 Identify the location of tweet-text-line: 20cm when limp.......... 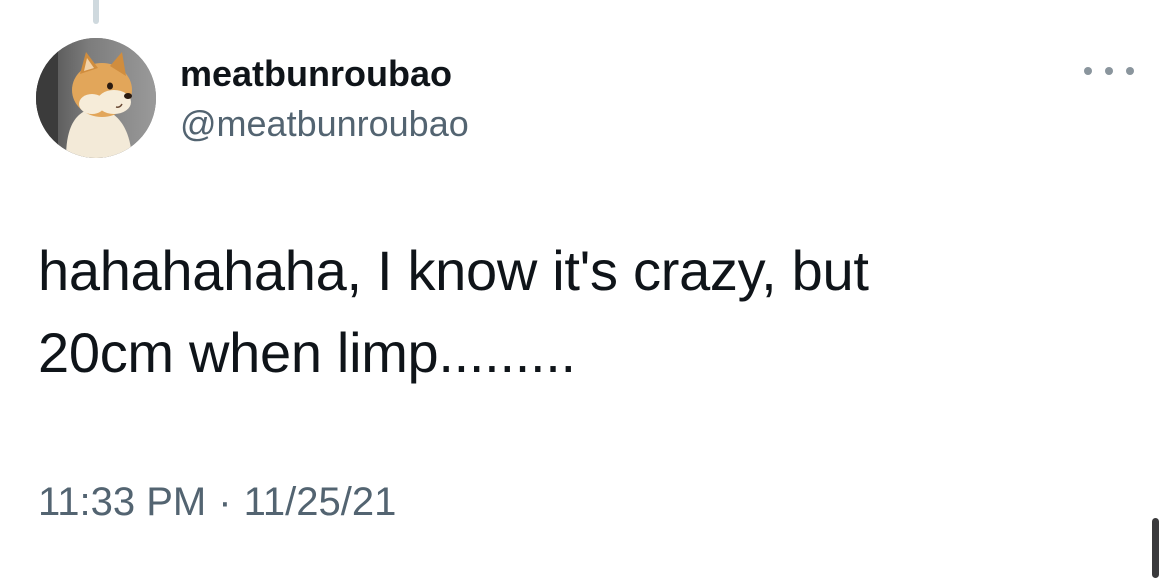
(307, 352).